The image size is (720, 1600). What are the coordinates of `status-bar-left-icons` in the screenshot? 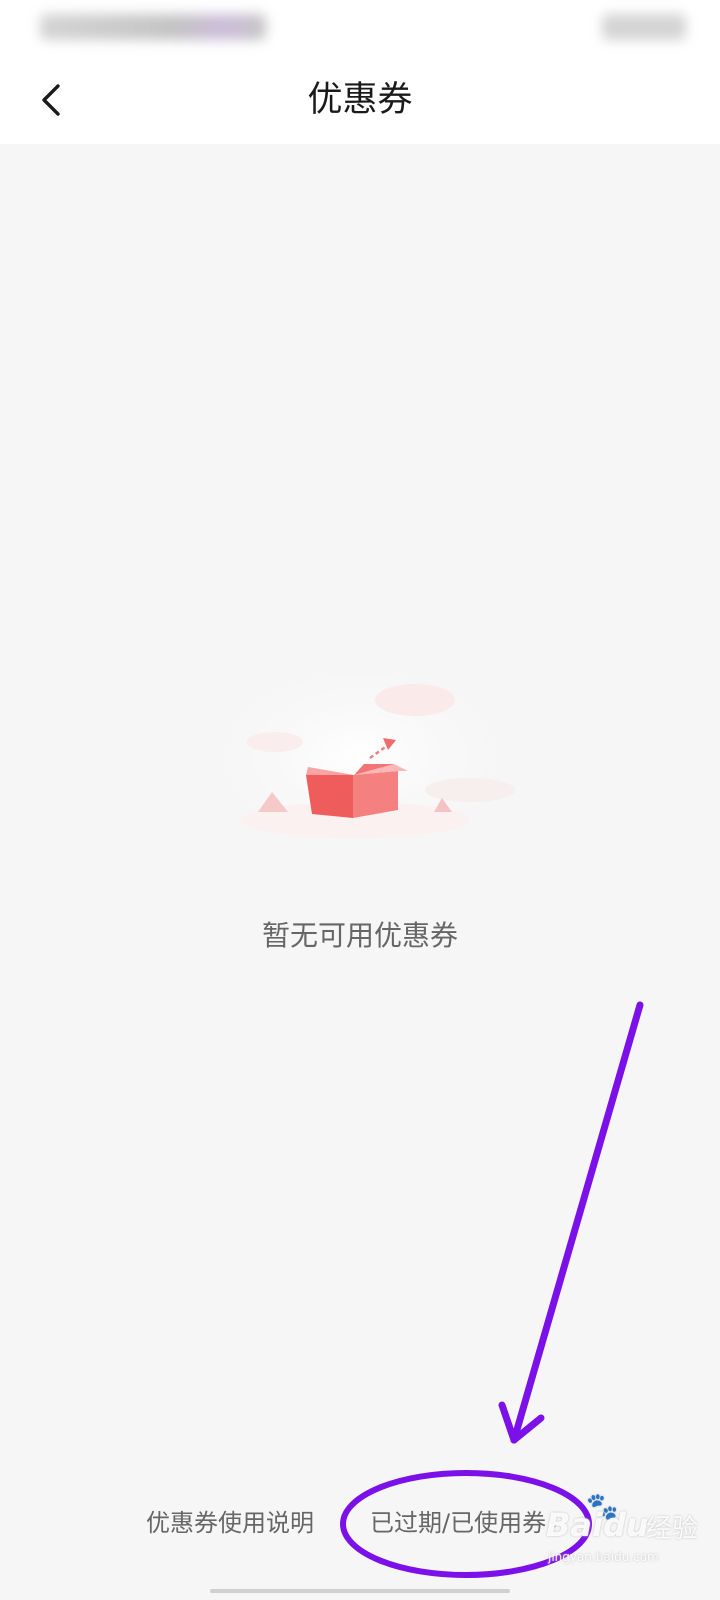 It's located at (153, 27).